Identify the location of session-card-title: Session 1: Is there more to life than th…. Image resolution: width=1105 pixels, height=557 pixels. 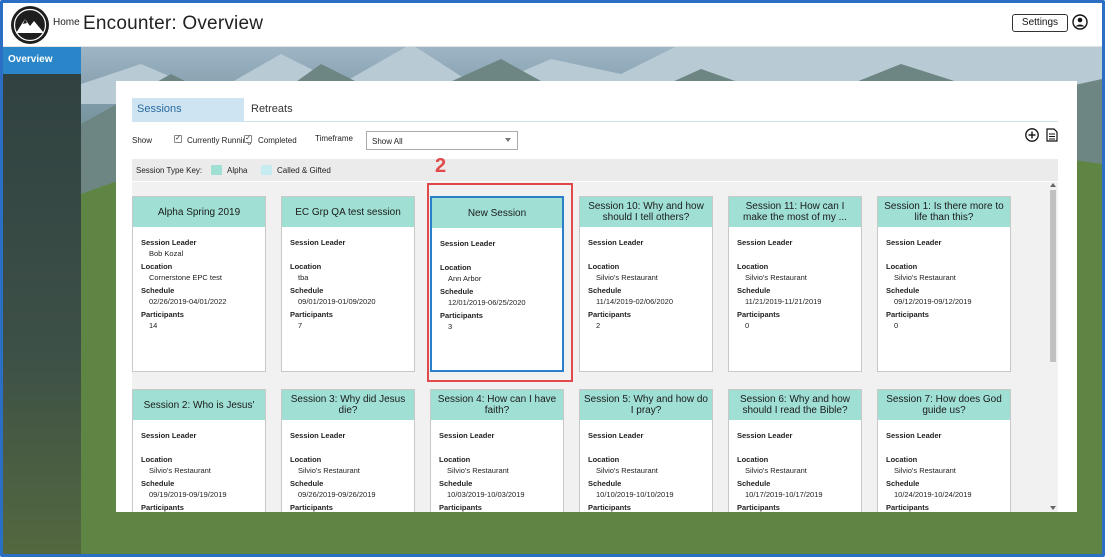
(944, 212).